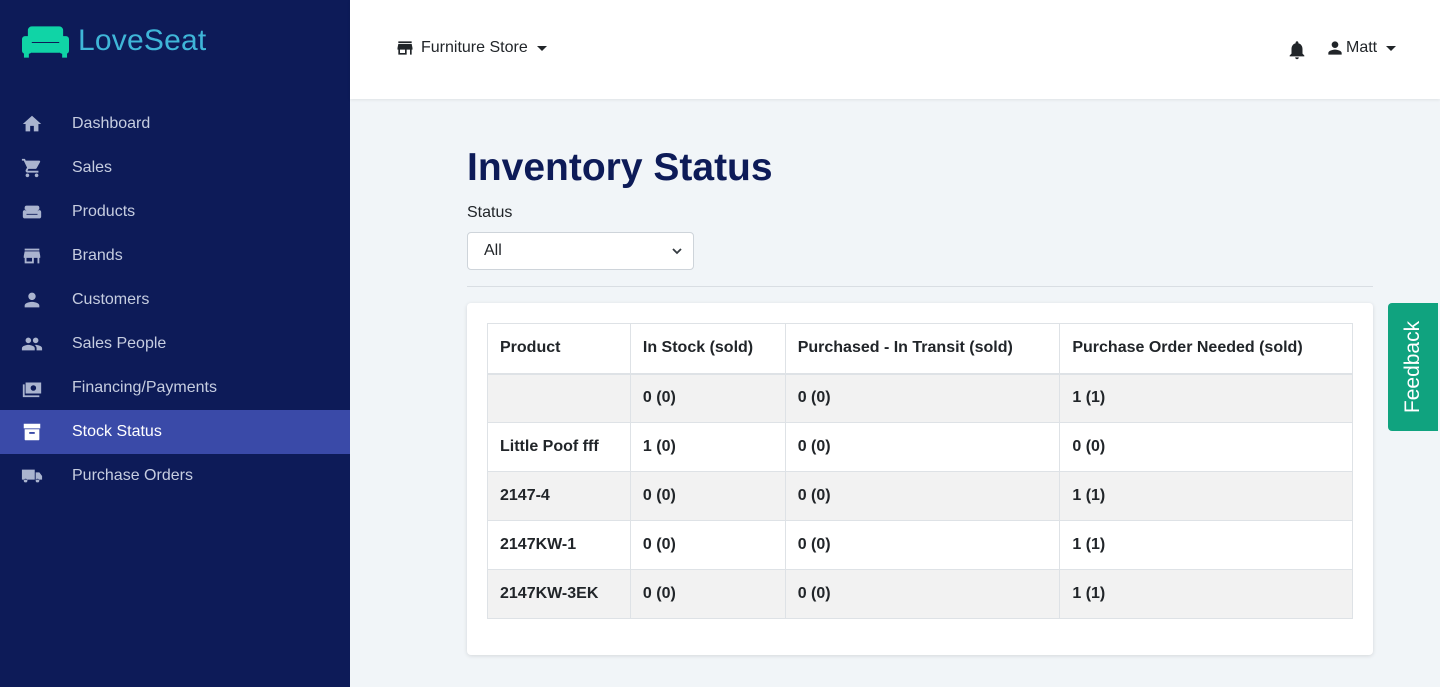 This screenshot has width=1440, height=687. What do you see at coordinates (32, 388) in the screenshot?
I see `money-icon` at bounding box center [32, 388].